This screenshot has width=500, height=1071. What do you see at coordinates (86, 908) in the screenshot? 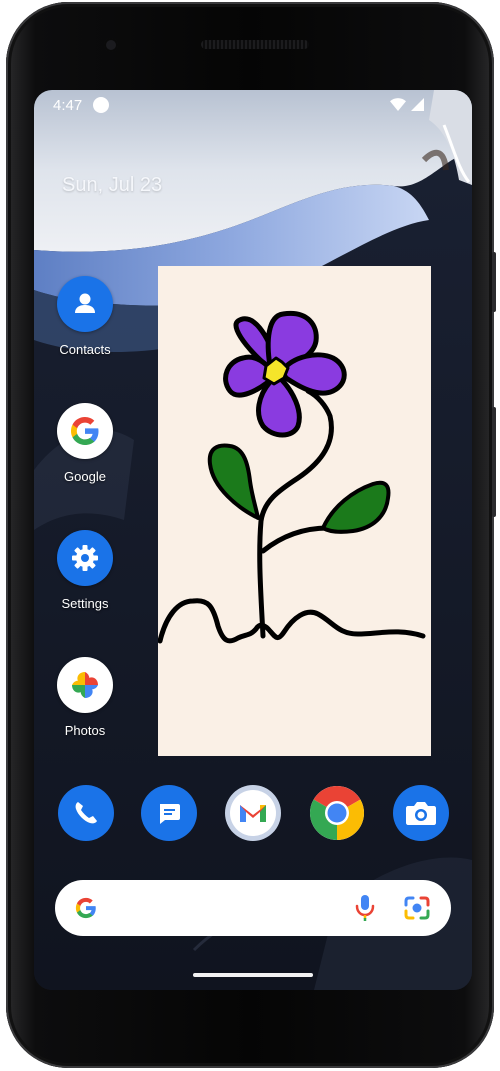
I see `google-g-icon` at bounding box center [86, 908].